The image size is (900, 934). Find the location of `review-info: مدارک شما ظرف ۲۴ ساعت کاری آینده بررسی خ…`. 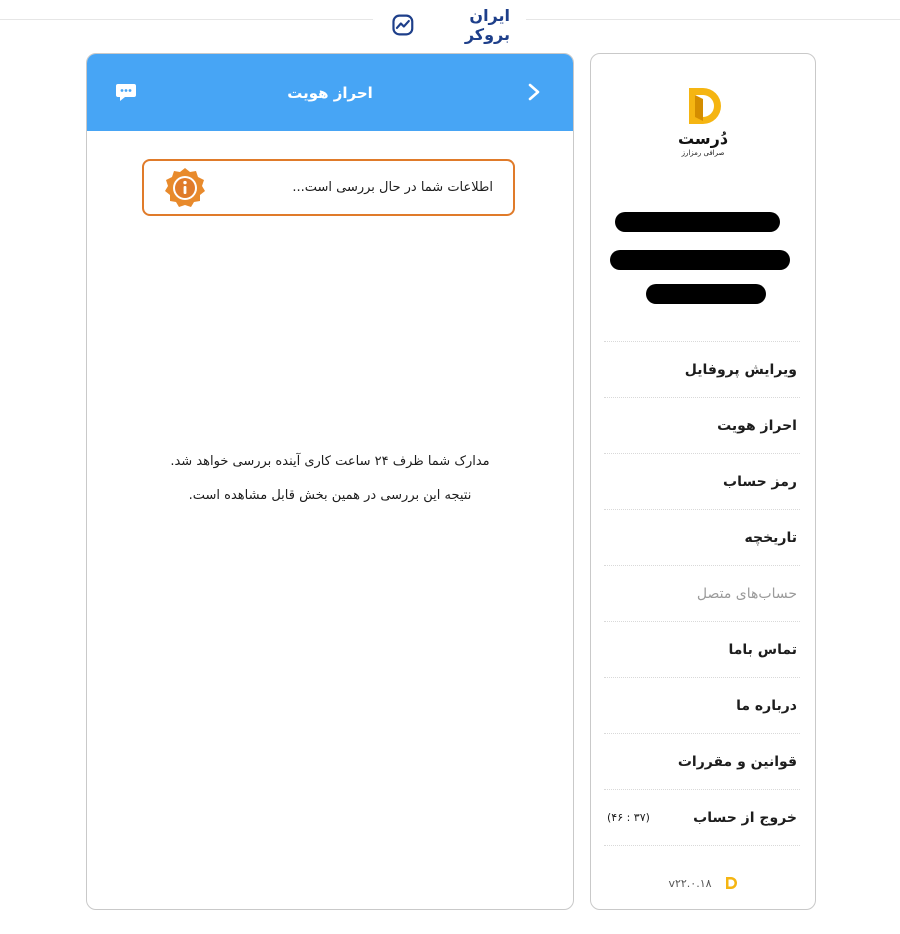

review-info: مدارک شما ظرف ۲۴ ساعت کاری آینده بررسی خ… is located at coordinates (330, 488).